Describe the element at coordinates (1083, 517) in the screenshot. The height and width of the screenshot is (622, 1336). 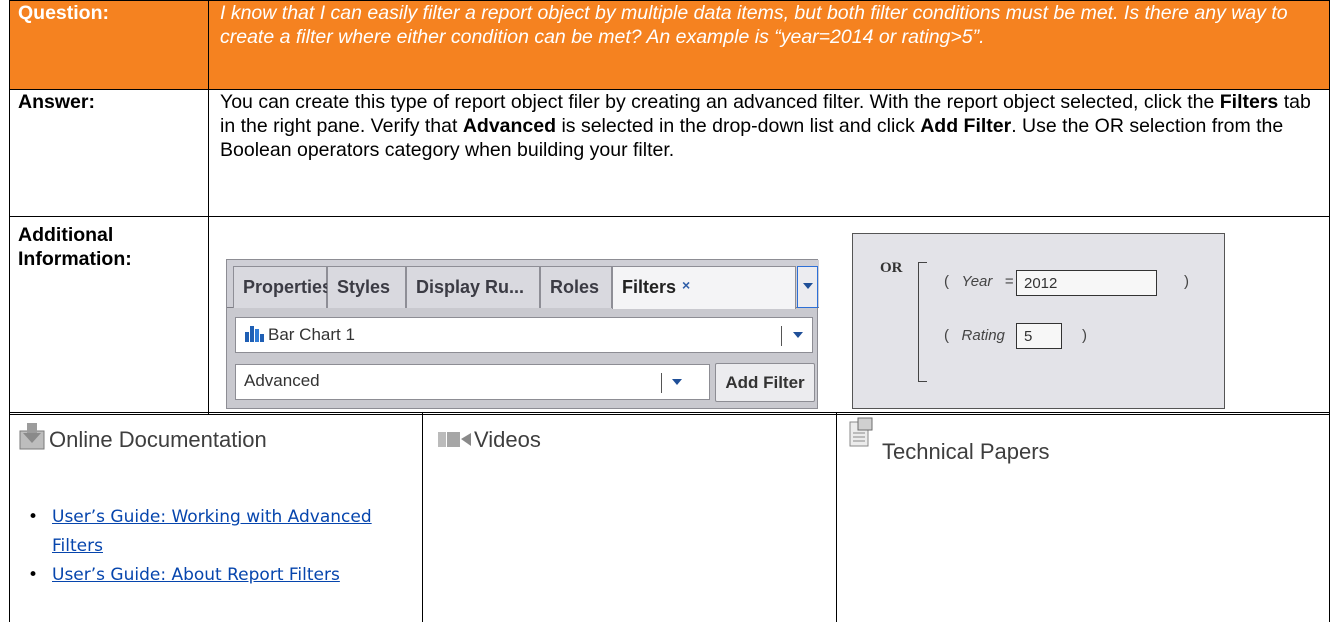
I see `technical-papers-cell: Technical Papers` at that location.